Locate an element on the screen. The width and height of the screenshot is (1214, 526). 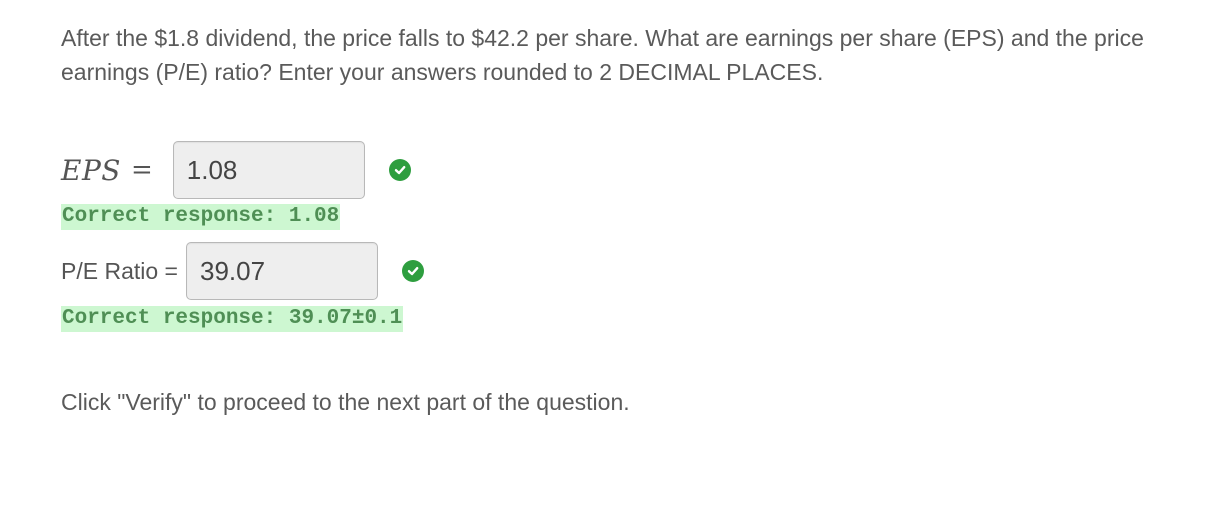
pe-ratio-answer-row: P/E Ratio = is located at coordinates (242, 271).